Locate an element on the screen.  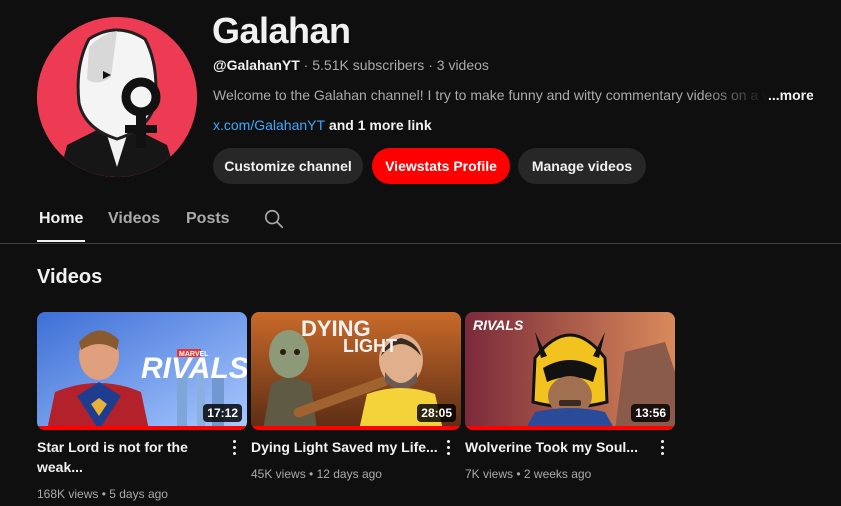
video-duration: 28:05 is located at coordinates (436, 413).